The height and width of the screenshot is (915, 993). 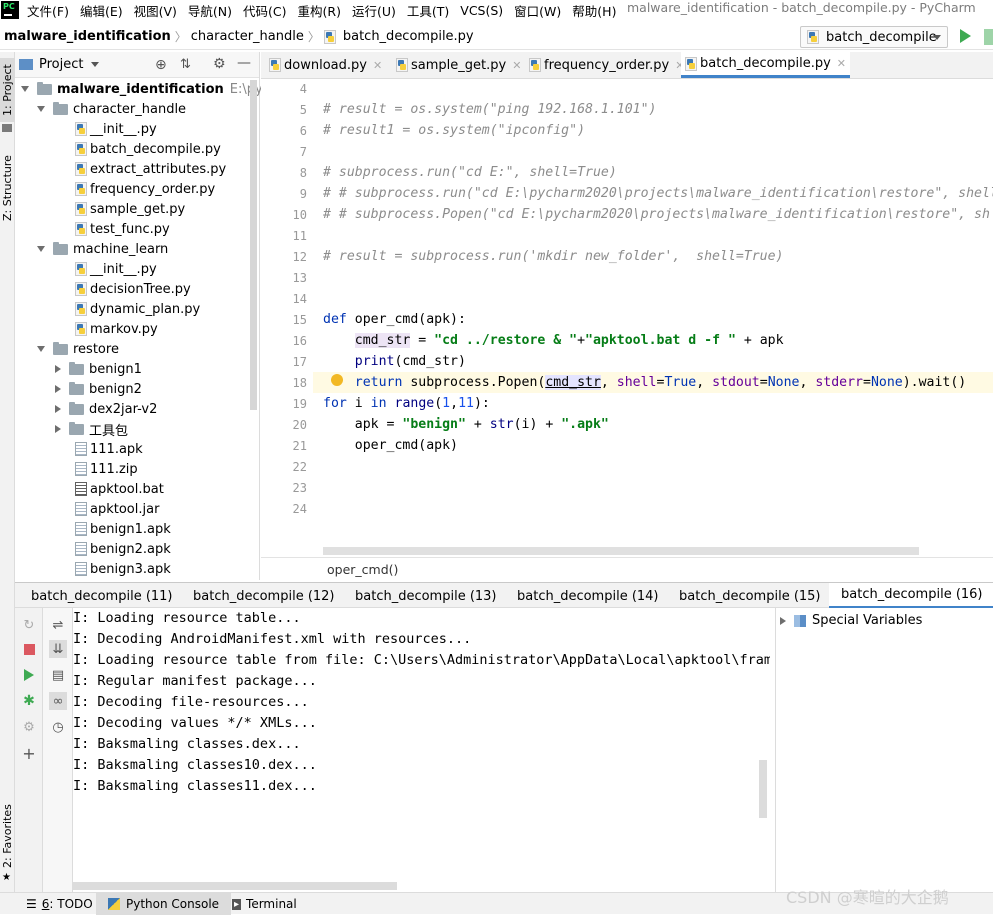 What do you see at coordinates (185, 64) in the screenshot?
I see `collapse-all-icon: ⇅` at bounding box center [185, 64].